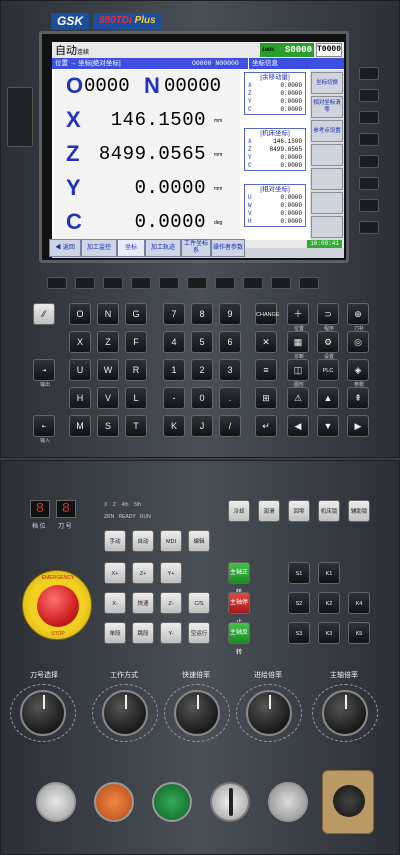 Image resolution: width=400 pixels, height=855 pixels. Describe the element at coordinates (328, 370) in the screenshot. I see `plc-key: PLC` at that location.